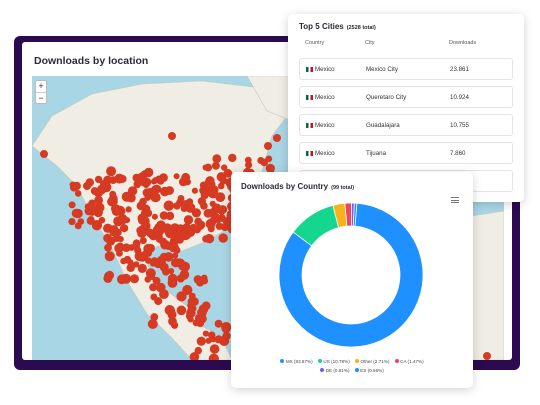 The width and height of the screenshot is (540, 405). I want to click on legend-item: US (10.78%), so click(333, 361).